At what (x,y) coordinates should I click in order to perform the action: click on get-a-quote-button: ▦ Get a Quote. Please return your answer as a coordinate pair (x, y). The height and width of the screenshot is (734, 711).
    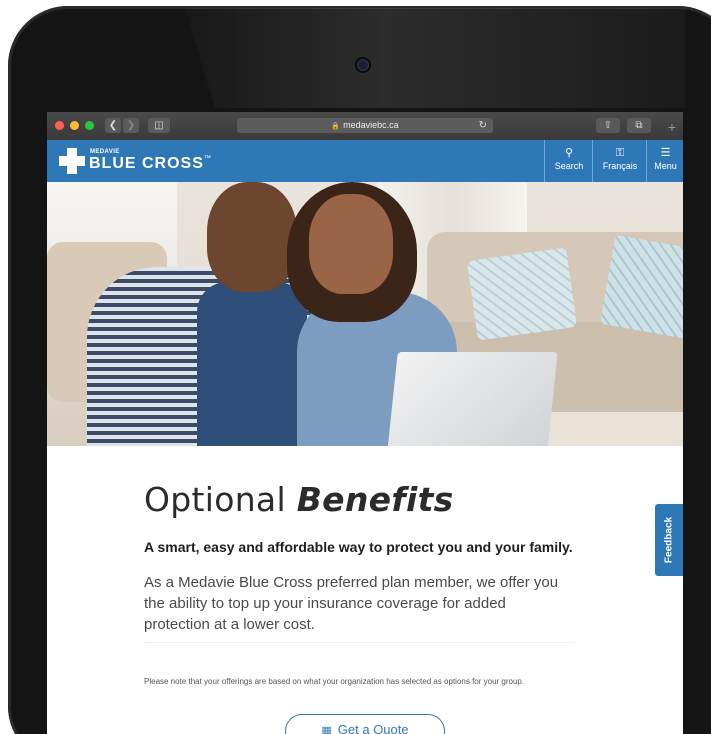
    Looking at the image, I should click on (365, 724).